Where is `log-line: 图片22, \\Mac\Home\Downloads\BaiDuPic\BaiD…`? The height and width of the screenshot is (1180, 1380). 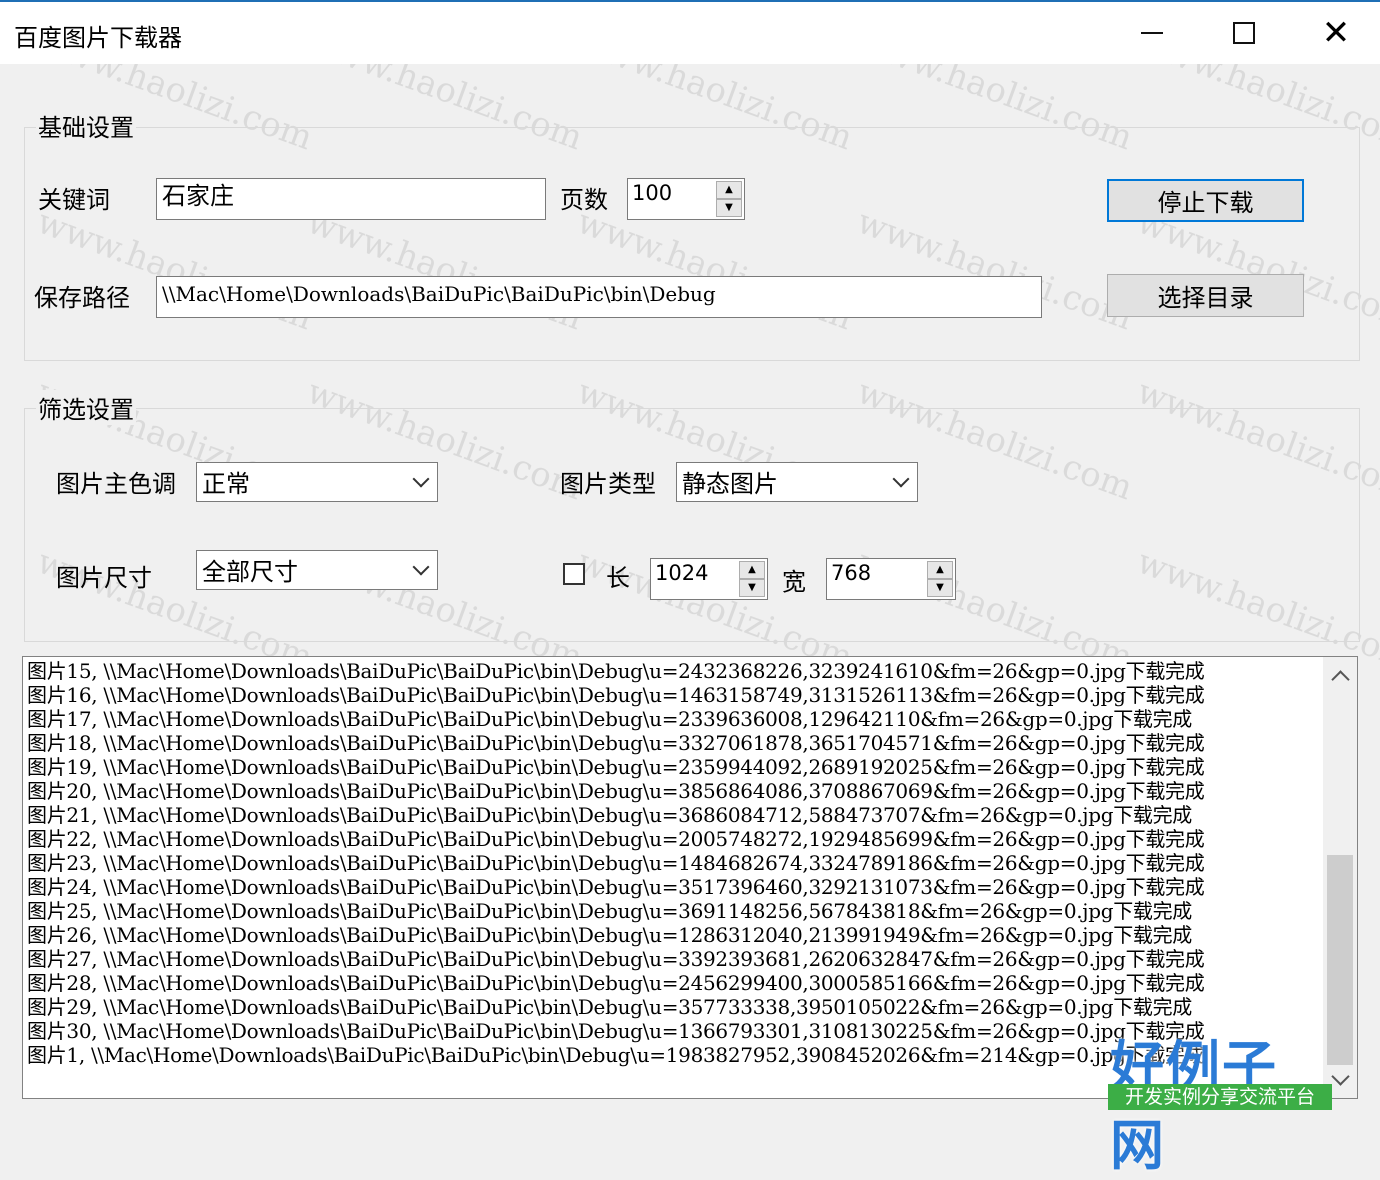
log-line: 图片22, \\Mac\Home\Downloads\BaiDuPic\BaiD… is located at coordinates (616, 839).